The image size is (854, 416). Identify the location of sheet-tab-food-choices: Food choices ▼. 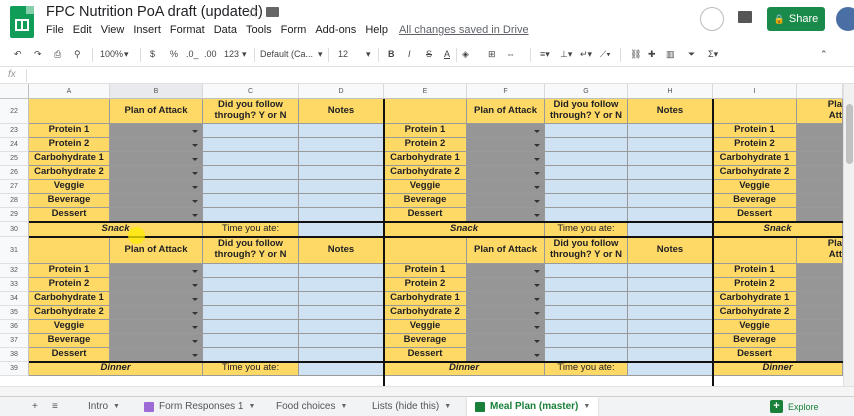
(311, 406).